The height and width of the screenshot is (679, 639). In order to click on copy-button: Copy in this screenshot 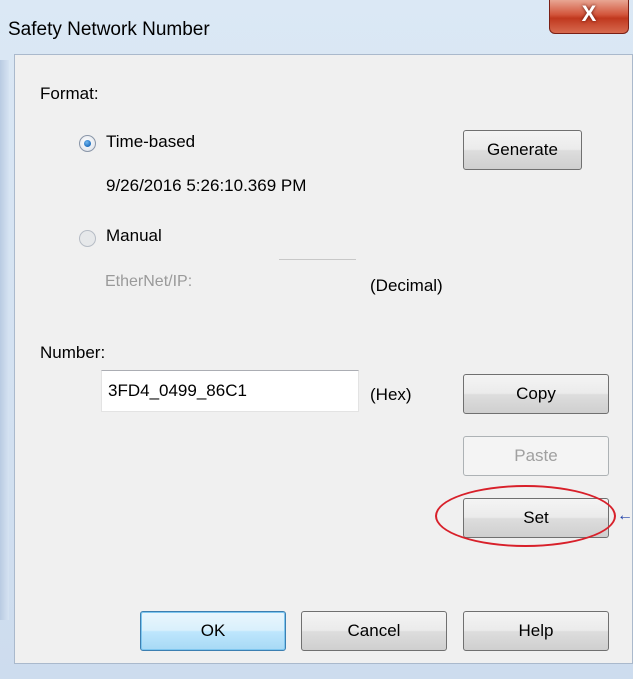, I will do `click(536, 394)`.